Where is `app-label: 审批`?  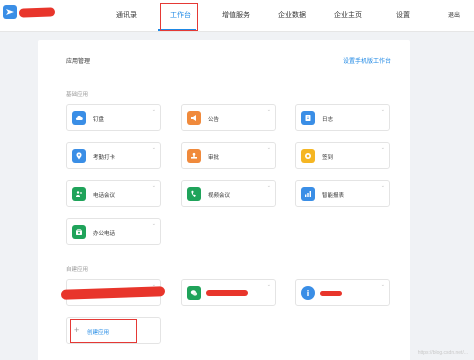 app-label: 审批 is located at coordinates (214, 157).